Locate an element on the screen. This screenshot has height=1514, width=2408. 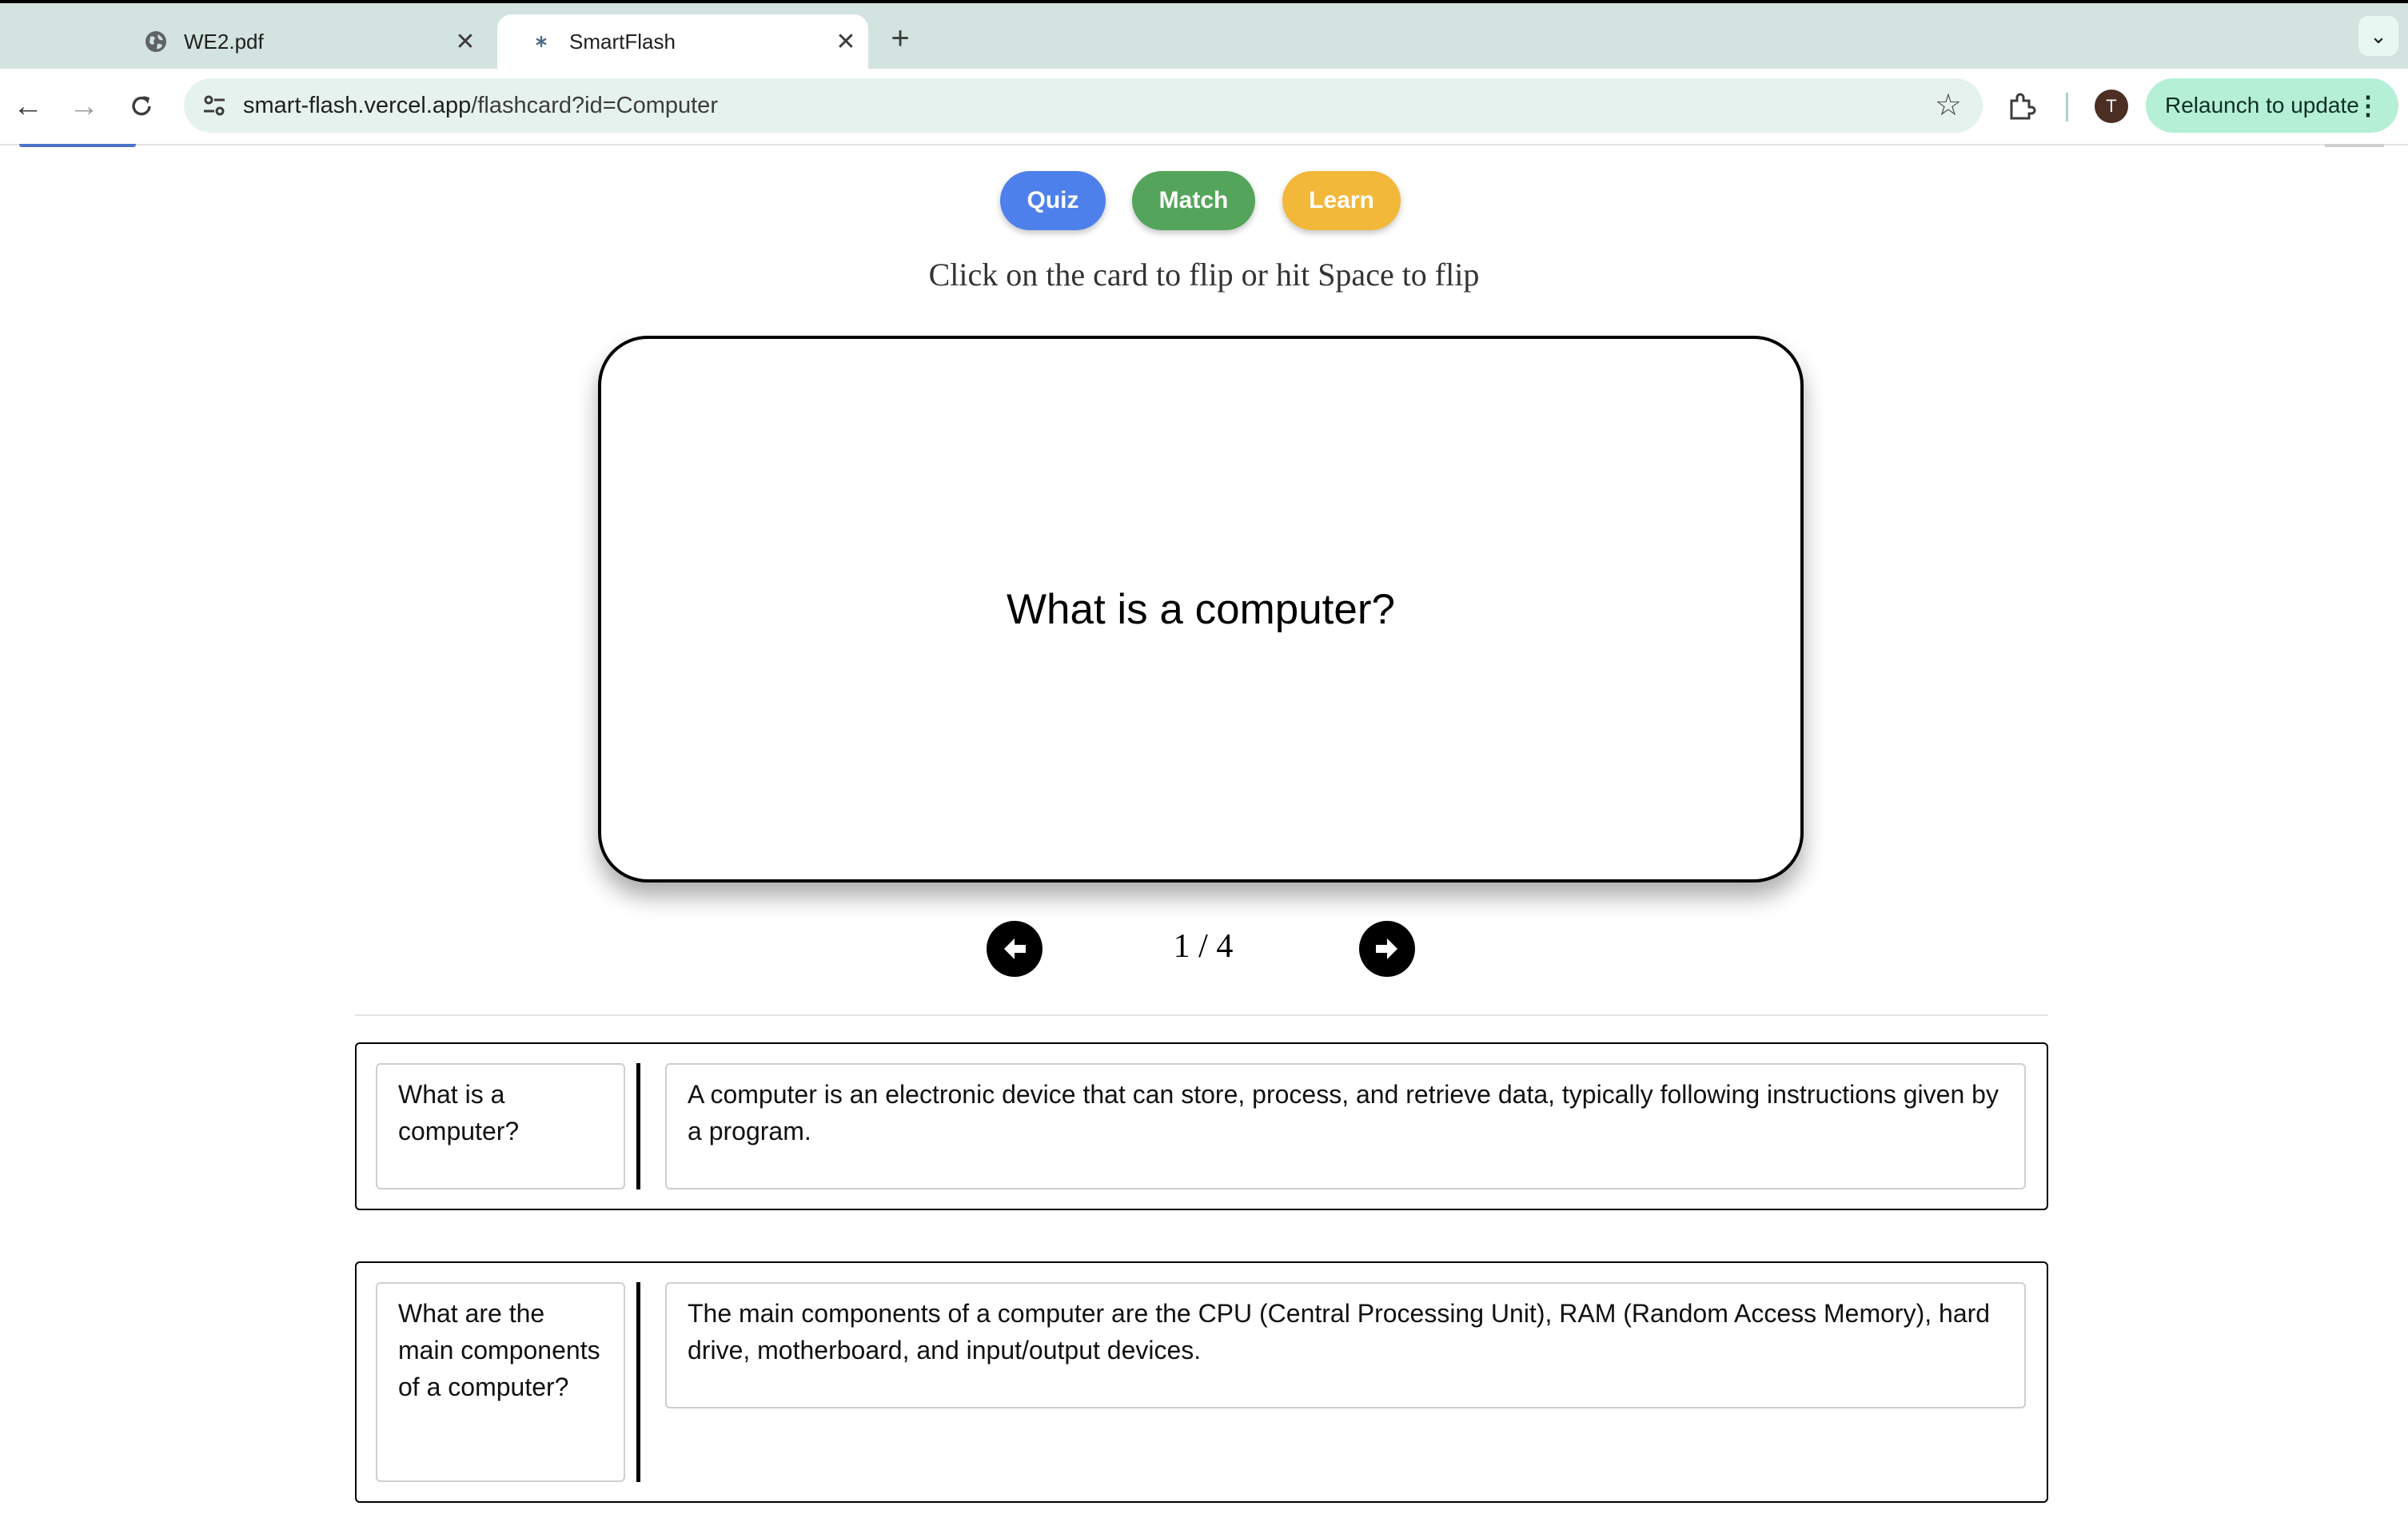
bookmark-star-icon: ☆ is located at coordinates (1948, 105).